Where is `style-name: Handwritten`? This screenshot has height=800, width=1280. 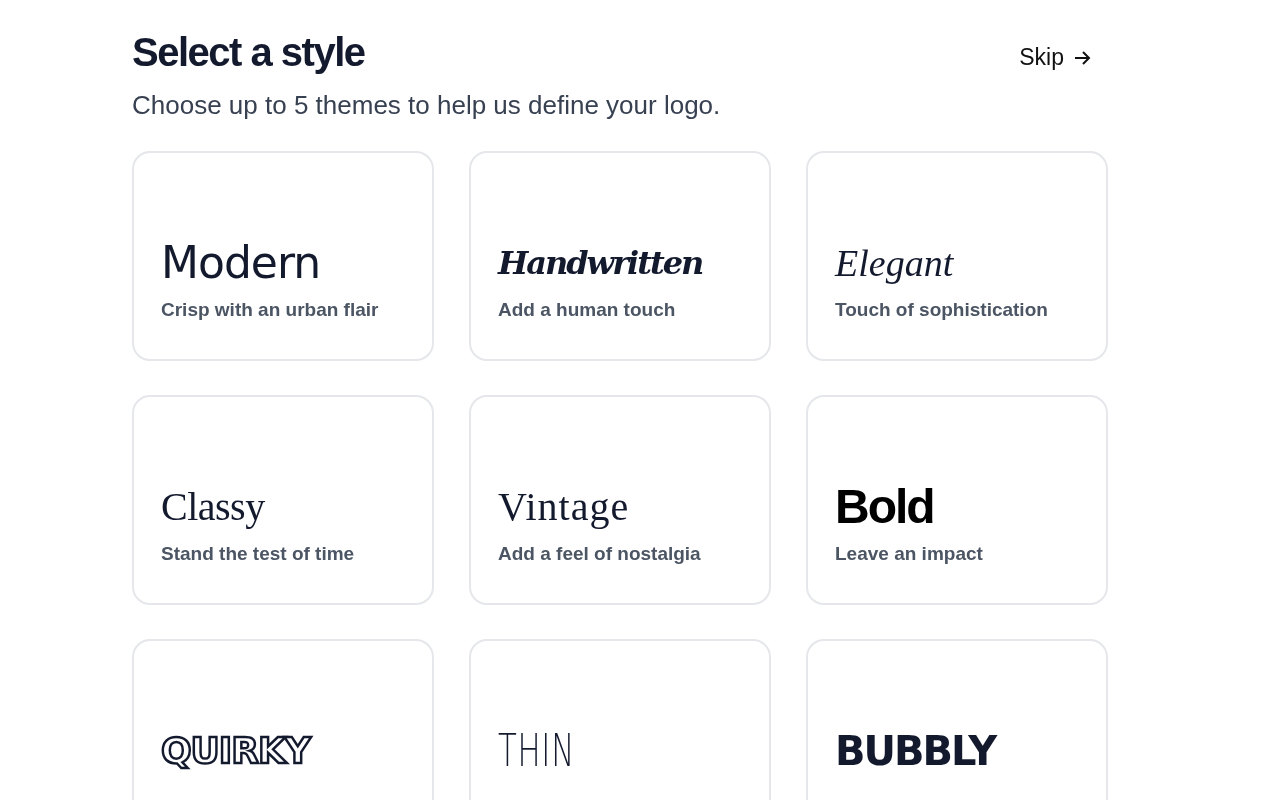
style-name: Handwritten is located at coordinates (600, 263).